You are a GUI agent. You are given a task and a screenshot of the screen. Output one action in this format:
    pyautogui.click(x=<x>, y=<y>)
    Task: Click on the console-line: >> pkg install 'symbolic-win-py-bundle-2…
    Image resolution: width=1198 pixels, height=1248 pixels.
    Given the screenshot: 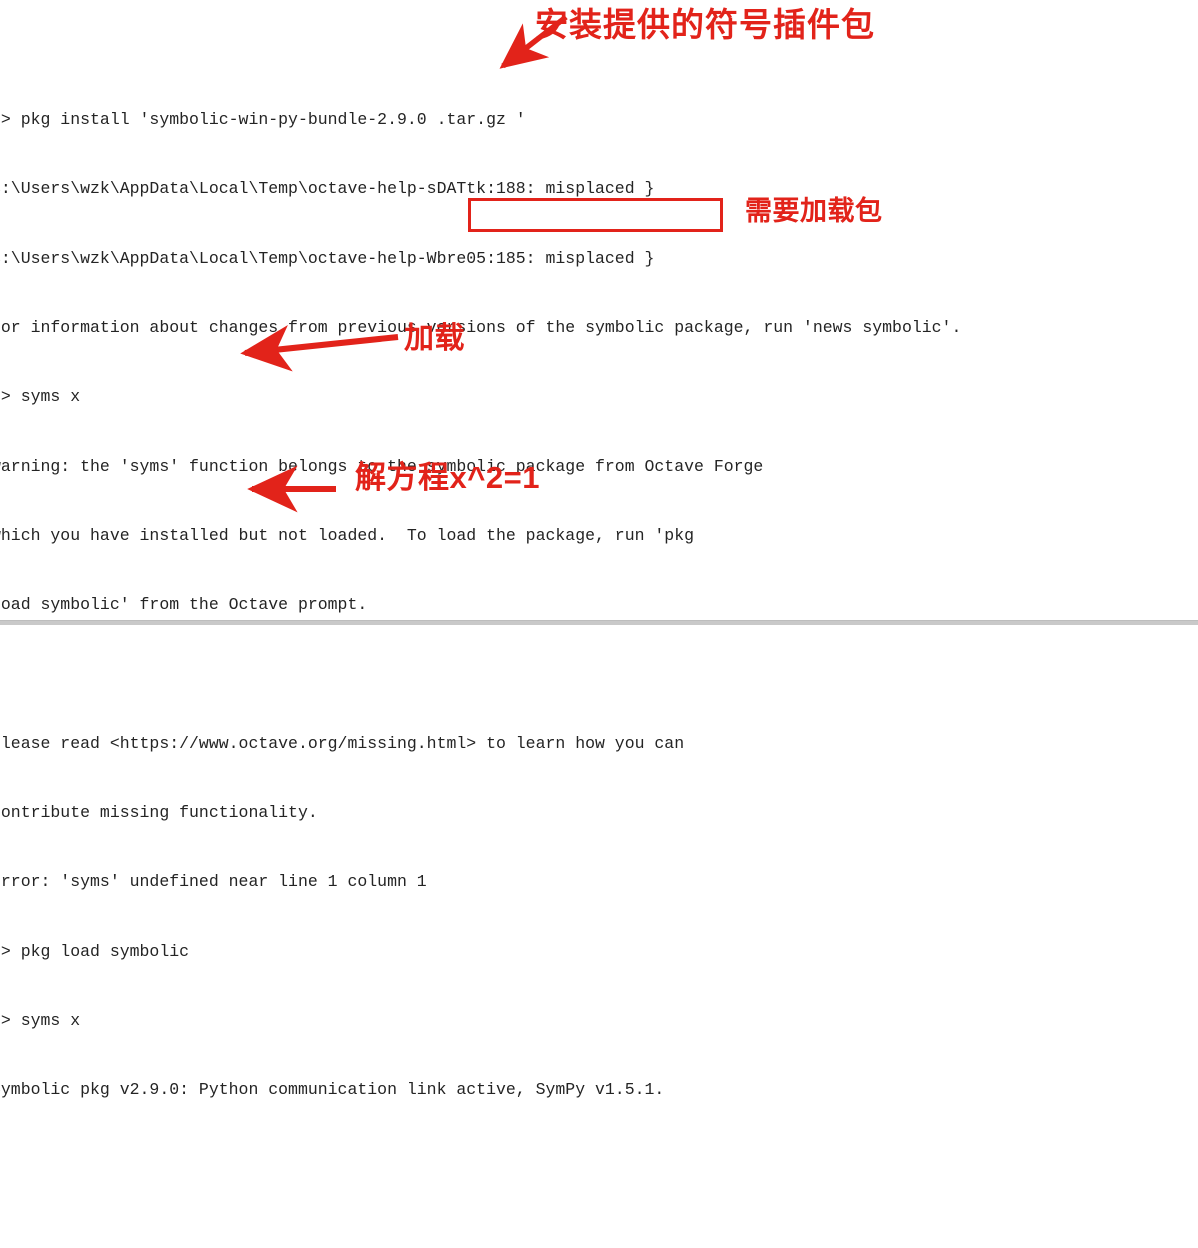 What is the action you would take?
    pyautogui.click(x=263, y=120)
    